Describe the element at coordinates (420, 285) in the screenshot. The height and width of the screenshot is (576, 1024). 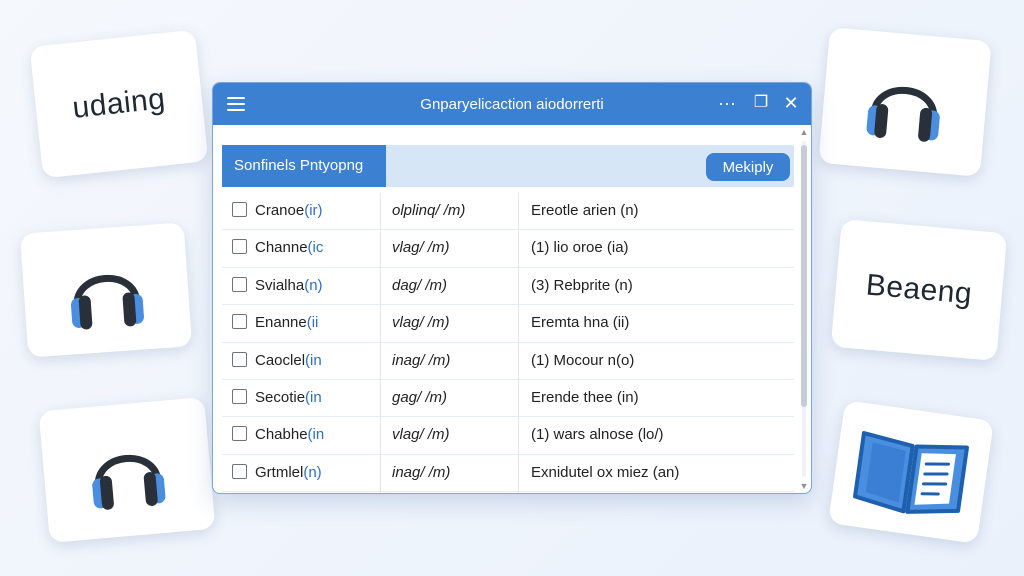
I see `pronunciation-cell: dag/ /m)` at that location.